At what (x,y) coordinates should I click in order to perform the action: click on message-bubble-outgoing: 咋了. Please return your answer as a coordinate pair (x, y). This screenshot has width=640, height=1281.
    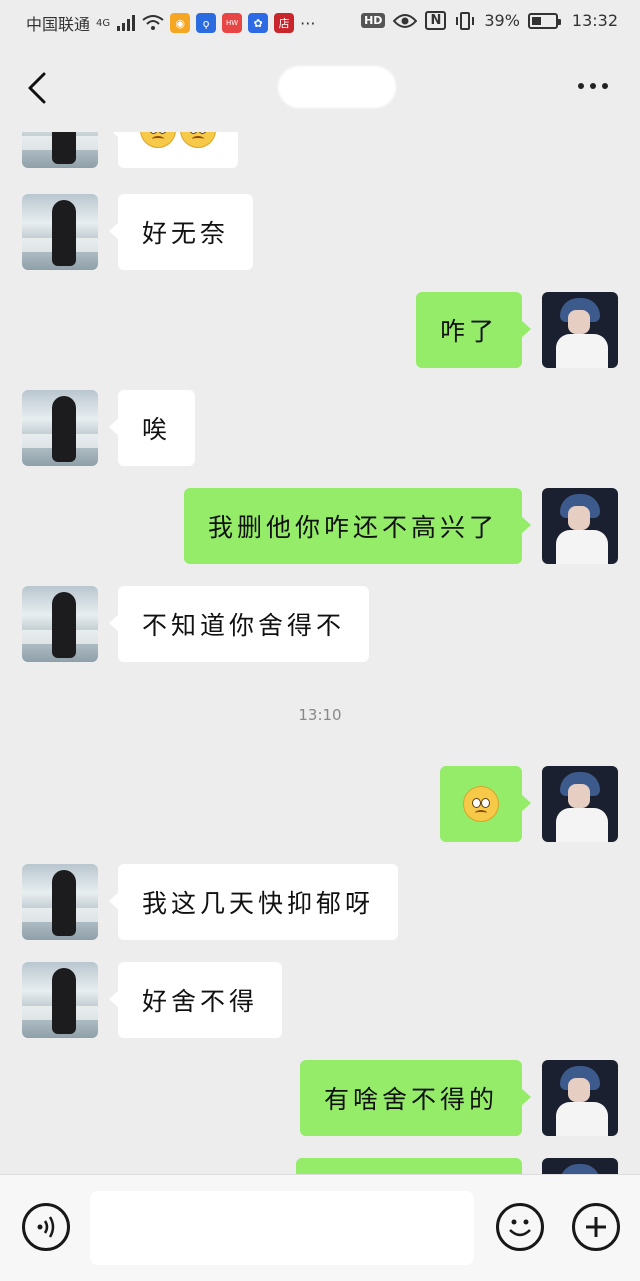
    Looking at the image, I should click on (473, 330).